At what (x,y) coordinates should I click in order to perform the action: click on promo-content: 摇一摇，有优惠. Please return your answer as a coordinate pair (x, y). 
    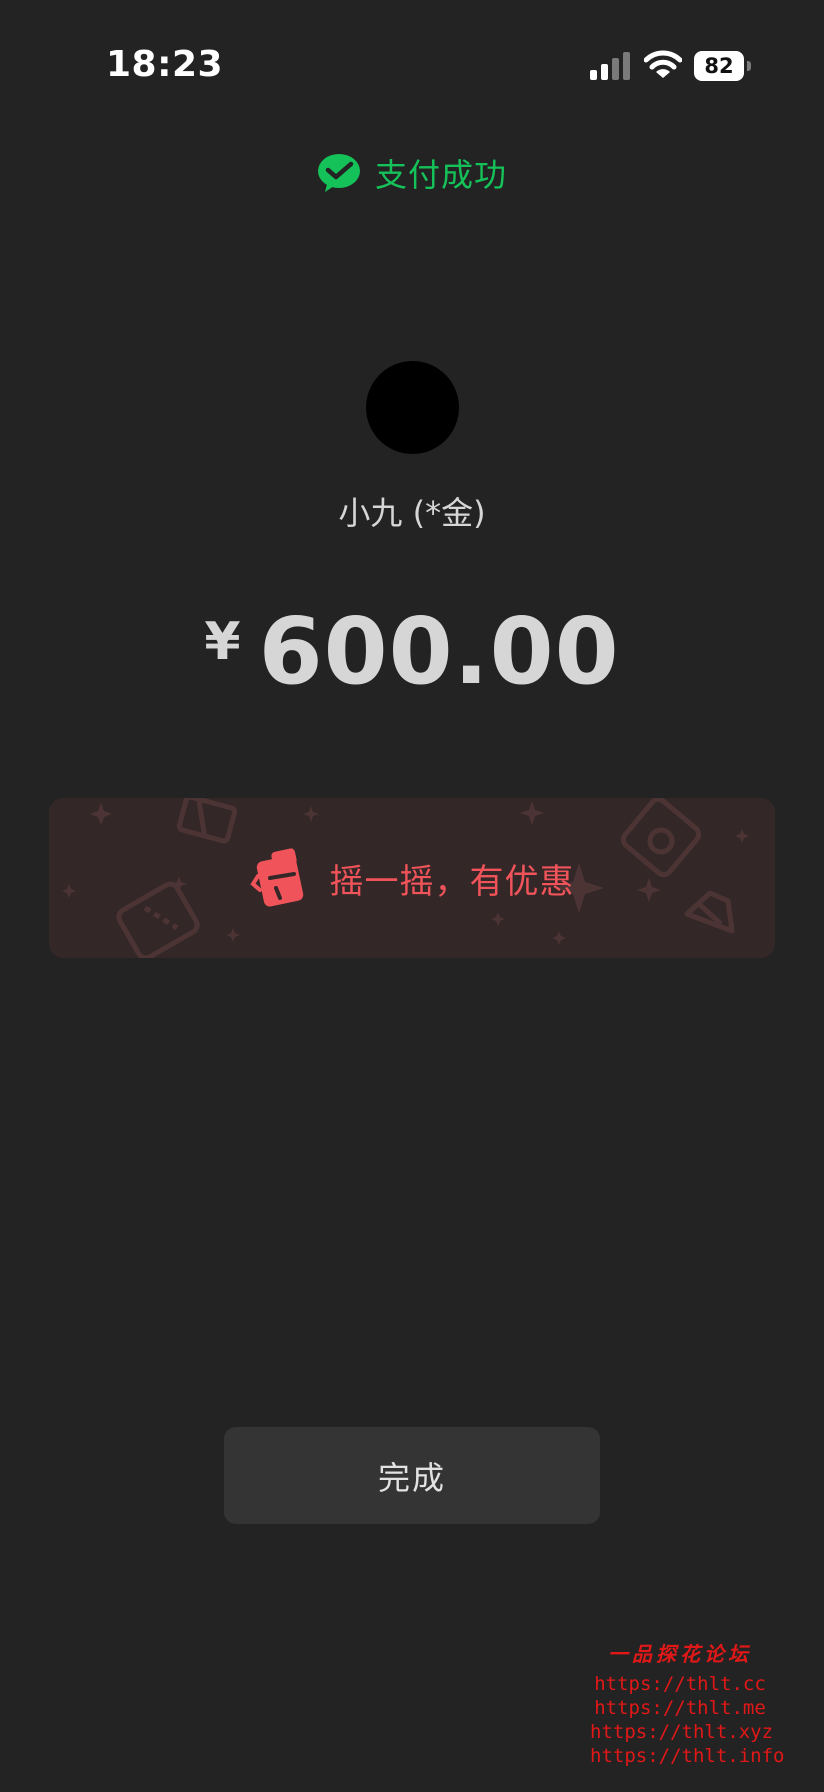
    Looking at the image, I should click on (412, 878).